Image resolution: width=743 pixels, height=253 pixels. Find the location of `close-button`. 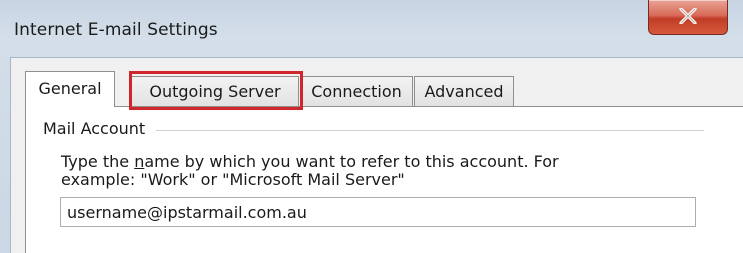

close-button is located at coordinates (688, 17).